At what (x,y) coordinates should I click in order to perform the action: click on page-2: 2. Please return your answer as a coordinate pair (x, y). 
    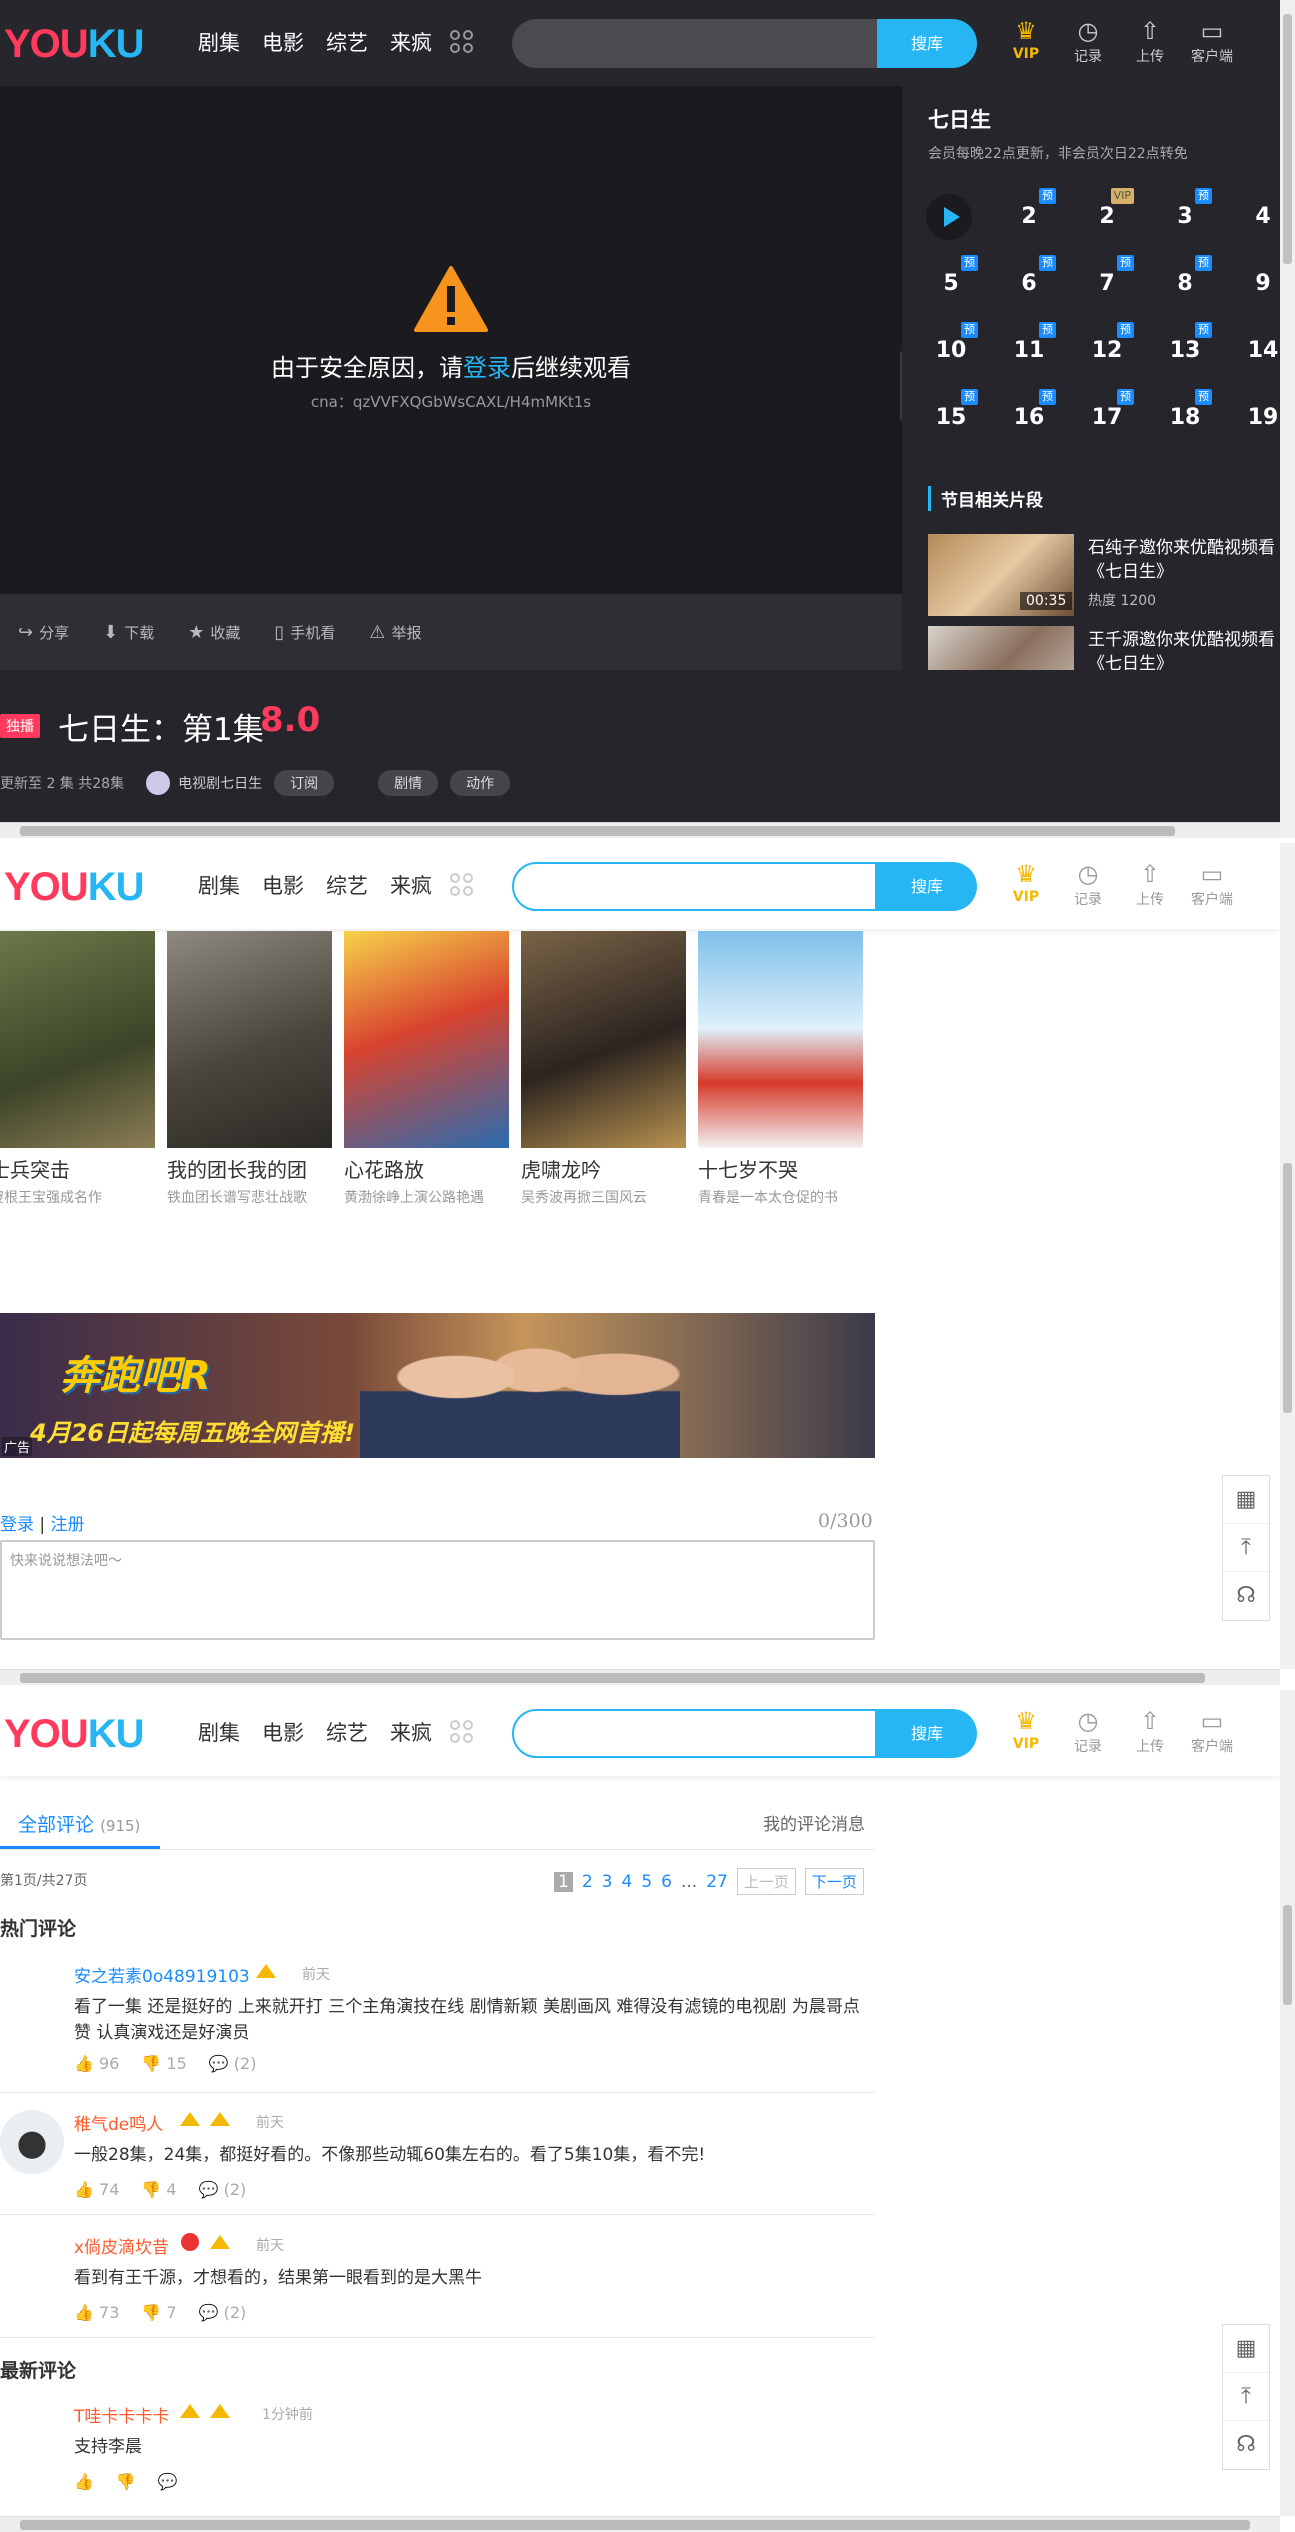
    Looking at the image, I should click on (587, 1882).